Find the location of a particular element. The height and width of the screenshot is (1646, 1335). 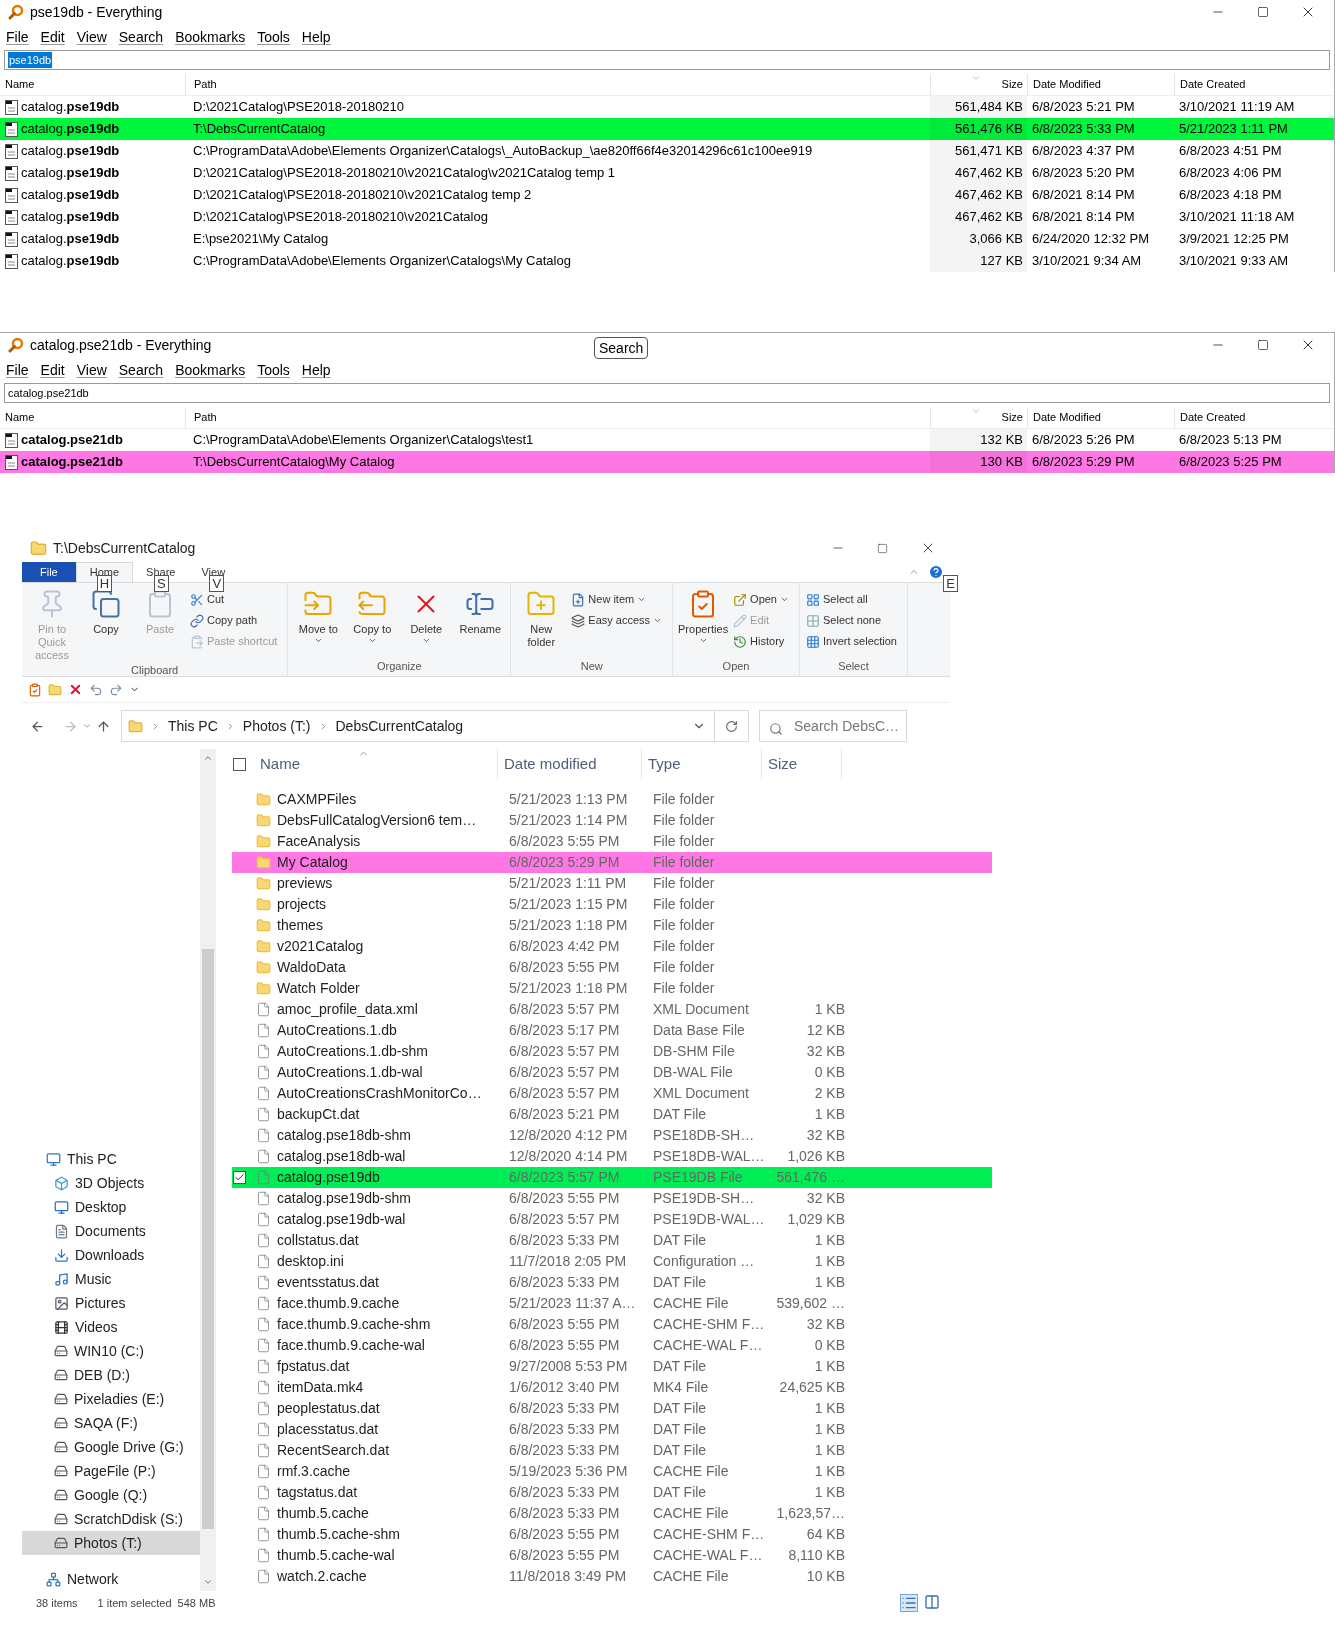

ribbon-button: Select all is located at coordinates (851, 599).